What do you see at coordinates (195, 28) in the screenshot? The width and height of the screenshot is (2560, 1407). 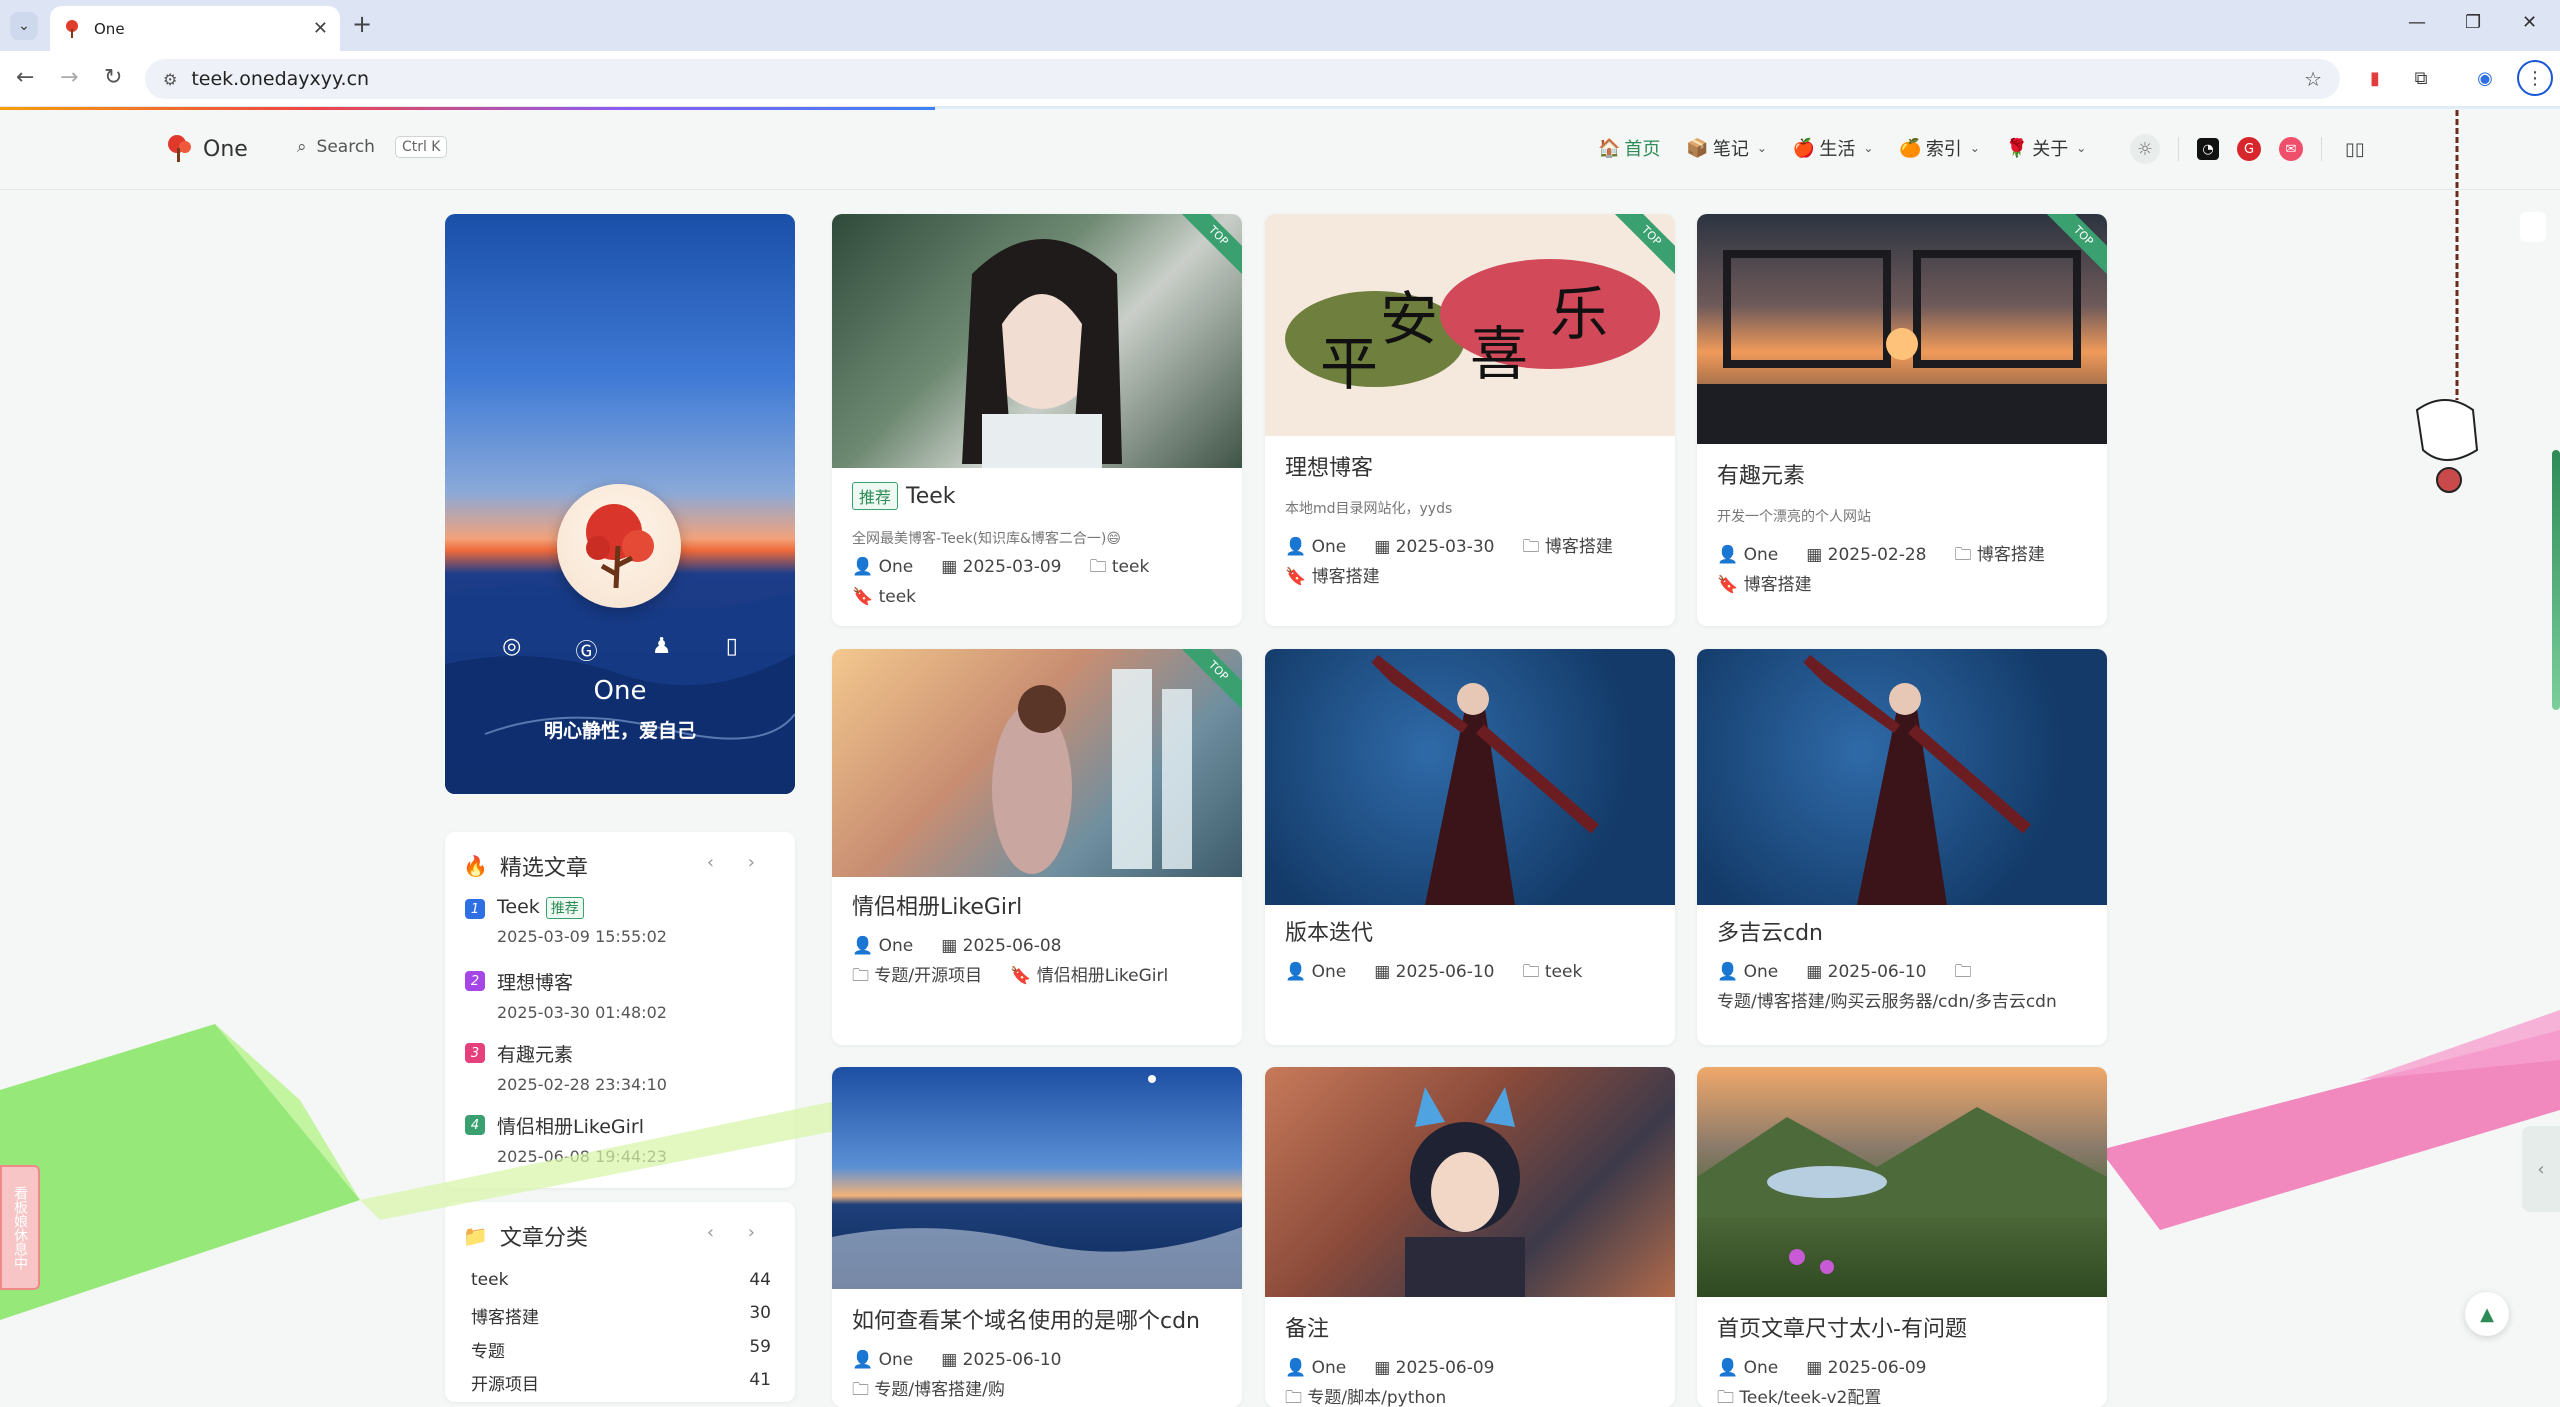 I see `browser-tab: One ✕` at bounding box center [195, 28].